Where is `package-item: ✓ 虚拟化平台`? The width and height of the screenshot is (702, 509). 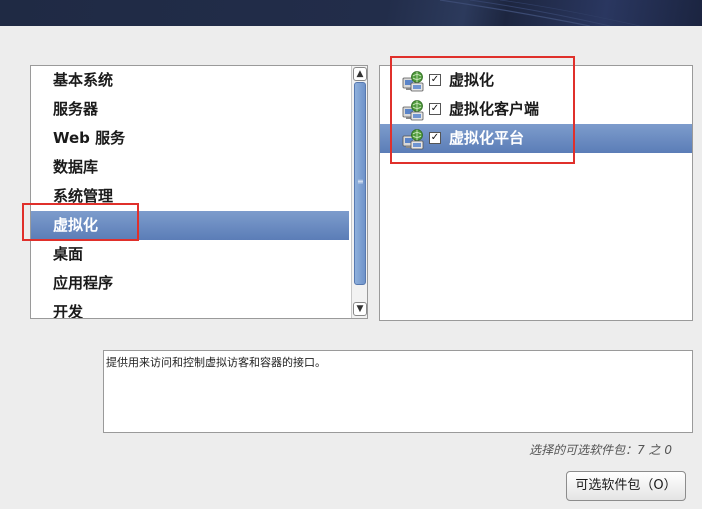 package-item: ✓ 虚拟化平台 is located at coordinates (536, 138).